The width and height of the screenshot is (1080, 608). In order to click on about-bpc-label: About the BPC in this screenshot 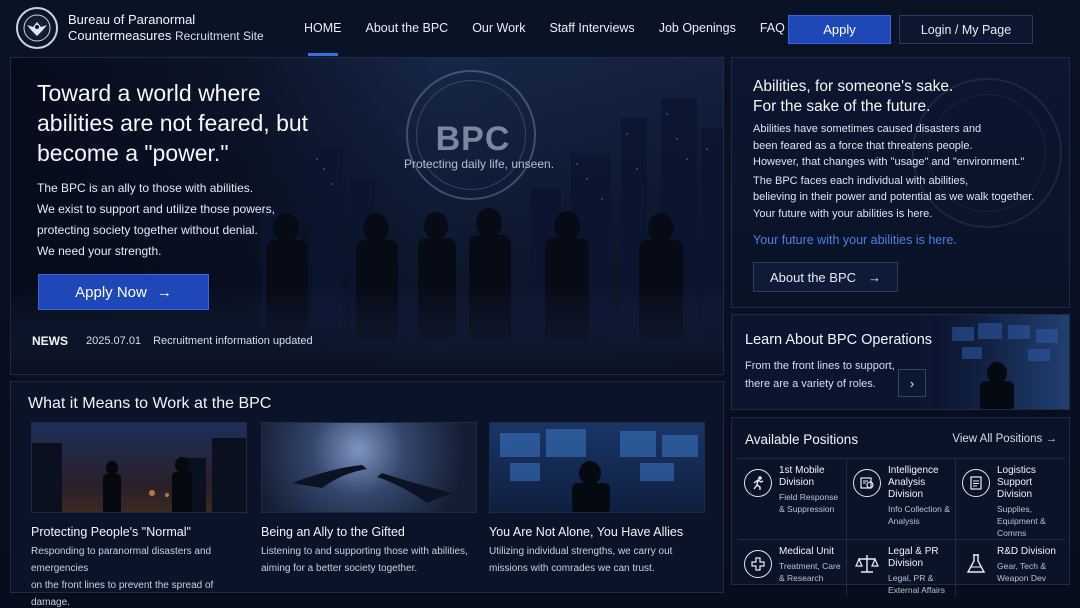, I will do `click(813, 277)`.